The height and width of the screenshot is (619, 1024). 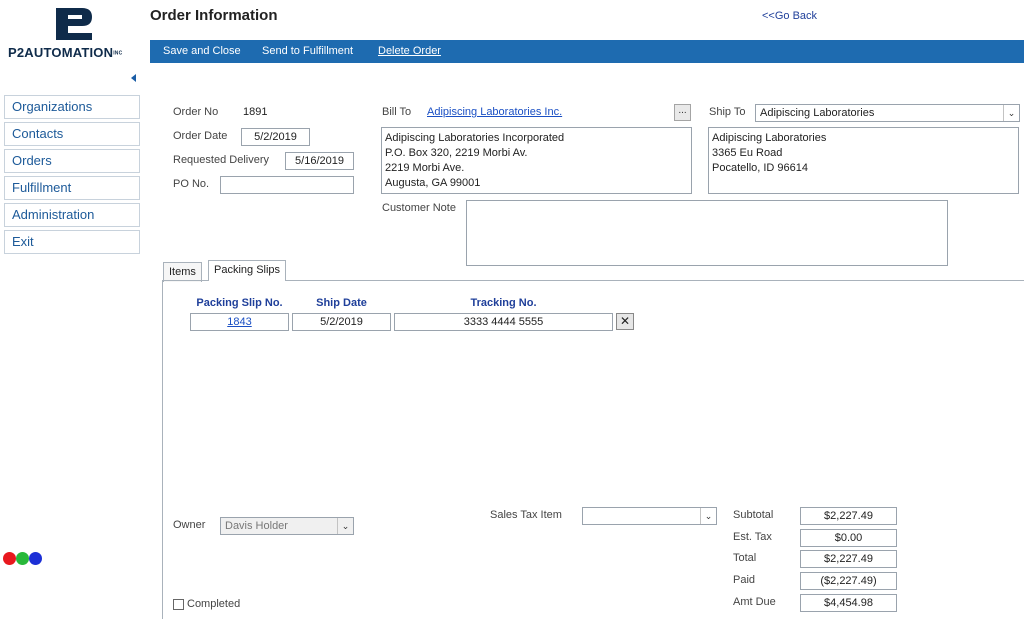 What do you see at coordinates (419, 208) in the screenshot?
I see `customer-note-label: Customer Note` at bounding box center [419, 208].